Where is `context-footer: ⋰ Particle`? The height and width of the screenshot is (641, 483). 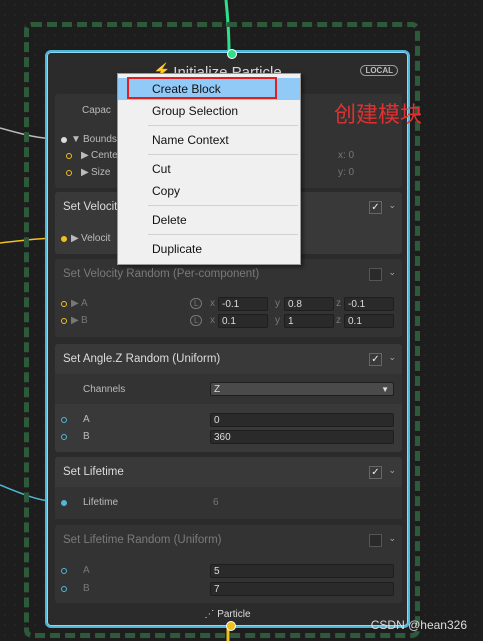
context-footer: ⋰ Particle is located at coordinates (227, 614).